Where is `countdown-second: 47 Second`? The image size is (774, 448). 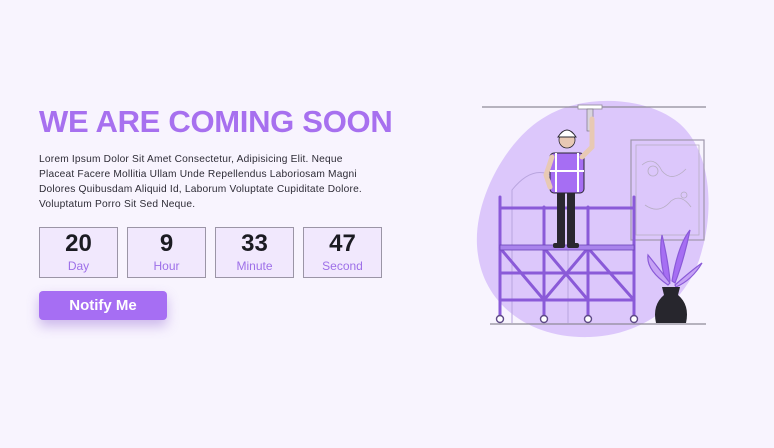 countdown-second: 47 Second is located at coordinates (342, 252).